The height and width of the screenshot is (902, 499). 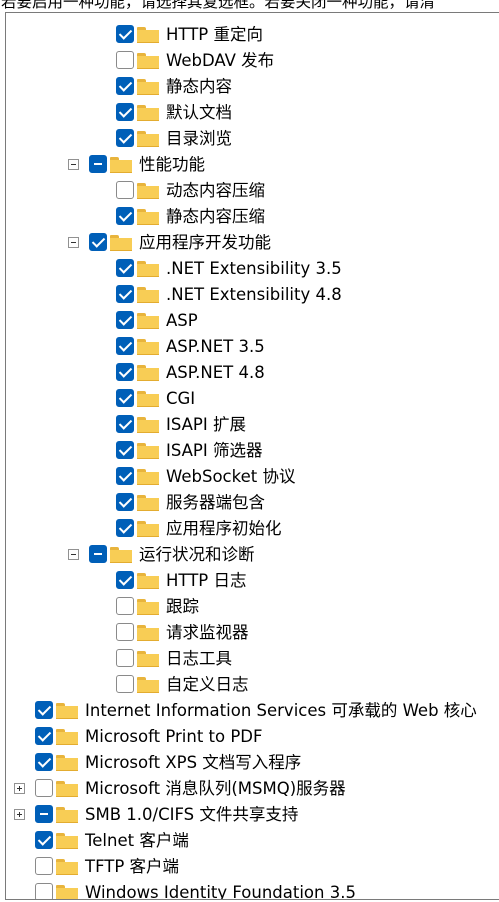 What do you see at coordinates (252, 425) in the screenshot?
I see `tree-item: ISAPI 扩展` at bounding box center [252, 425].